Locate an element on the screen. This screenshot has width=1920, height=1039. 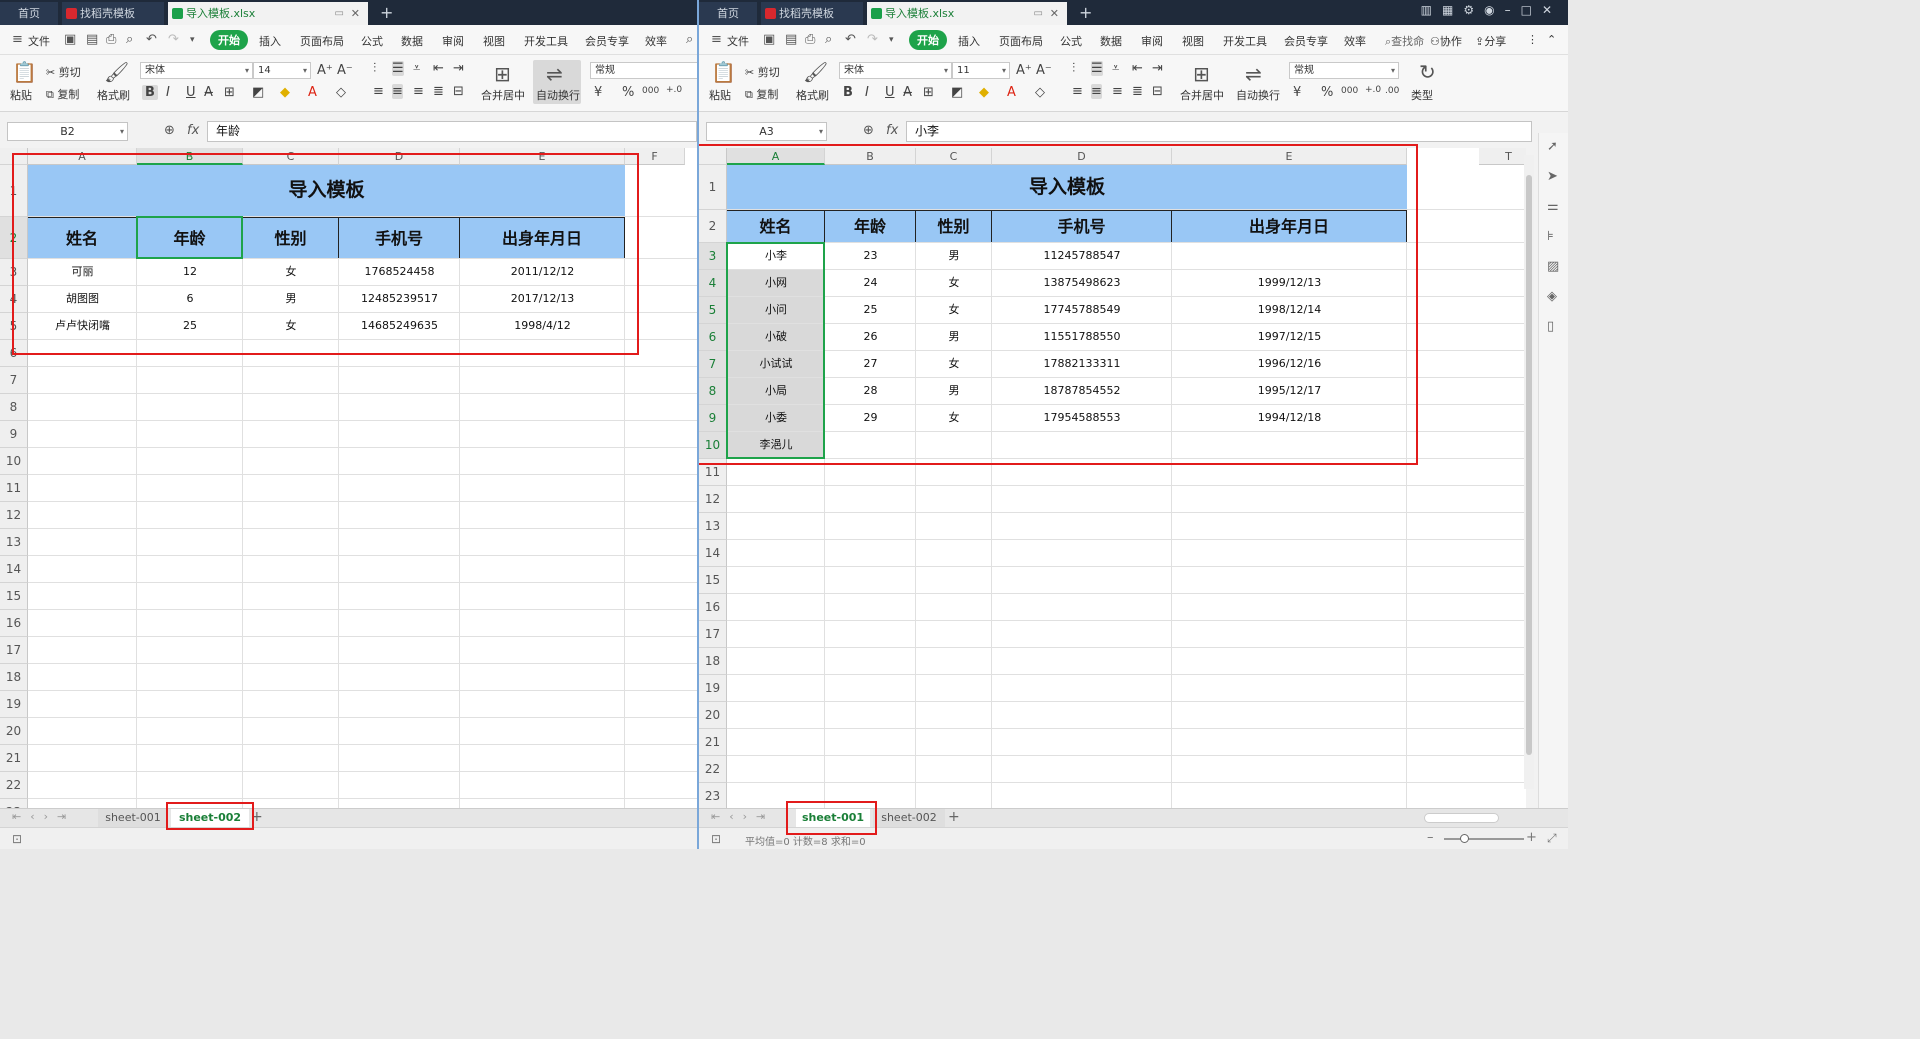
column-letter-T: T is located at coordinates (1502, 156).